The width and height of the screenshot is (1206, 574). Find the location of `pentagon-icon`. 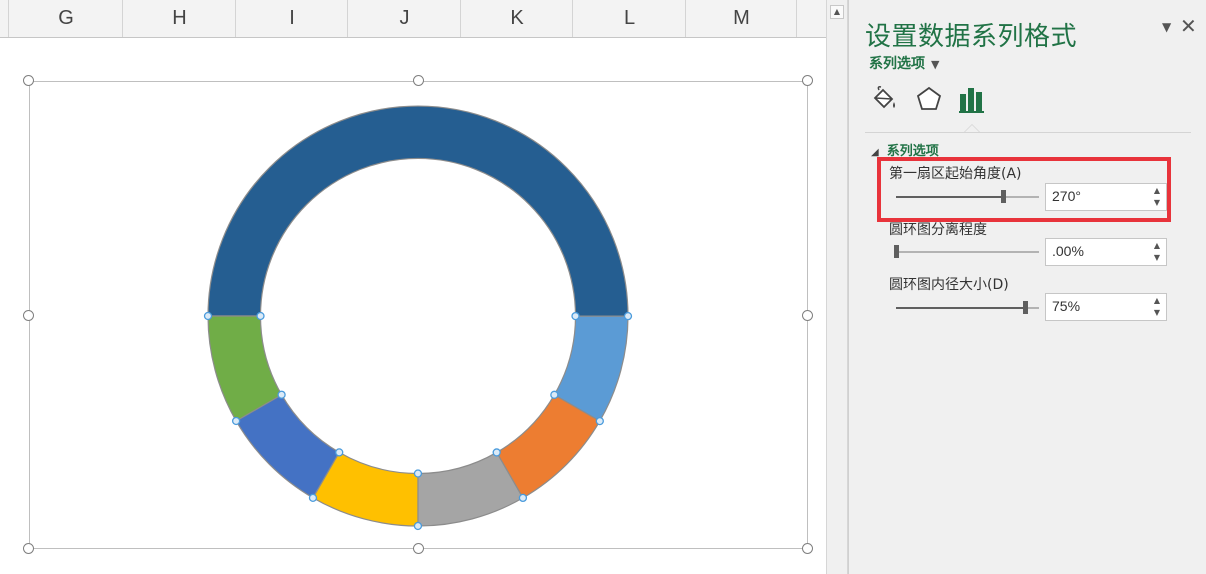

pentagon-icon is located at coordinates (929, 99).